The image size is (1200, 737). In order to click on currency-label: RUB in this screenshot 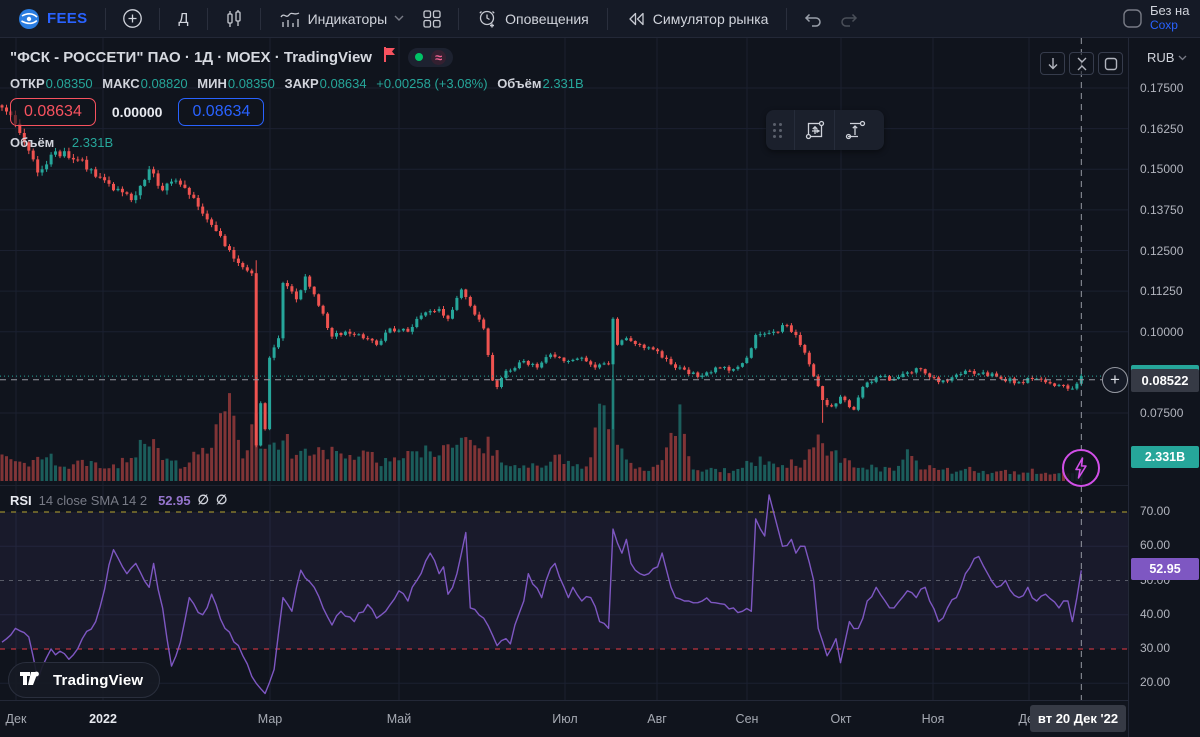, I will do `click(1161, 57)`.